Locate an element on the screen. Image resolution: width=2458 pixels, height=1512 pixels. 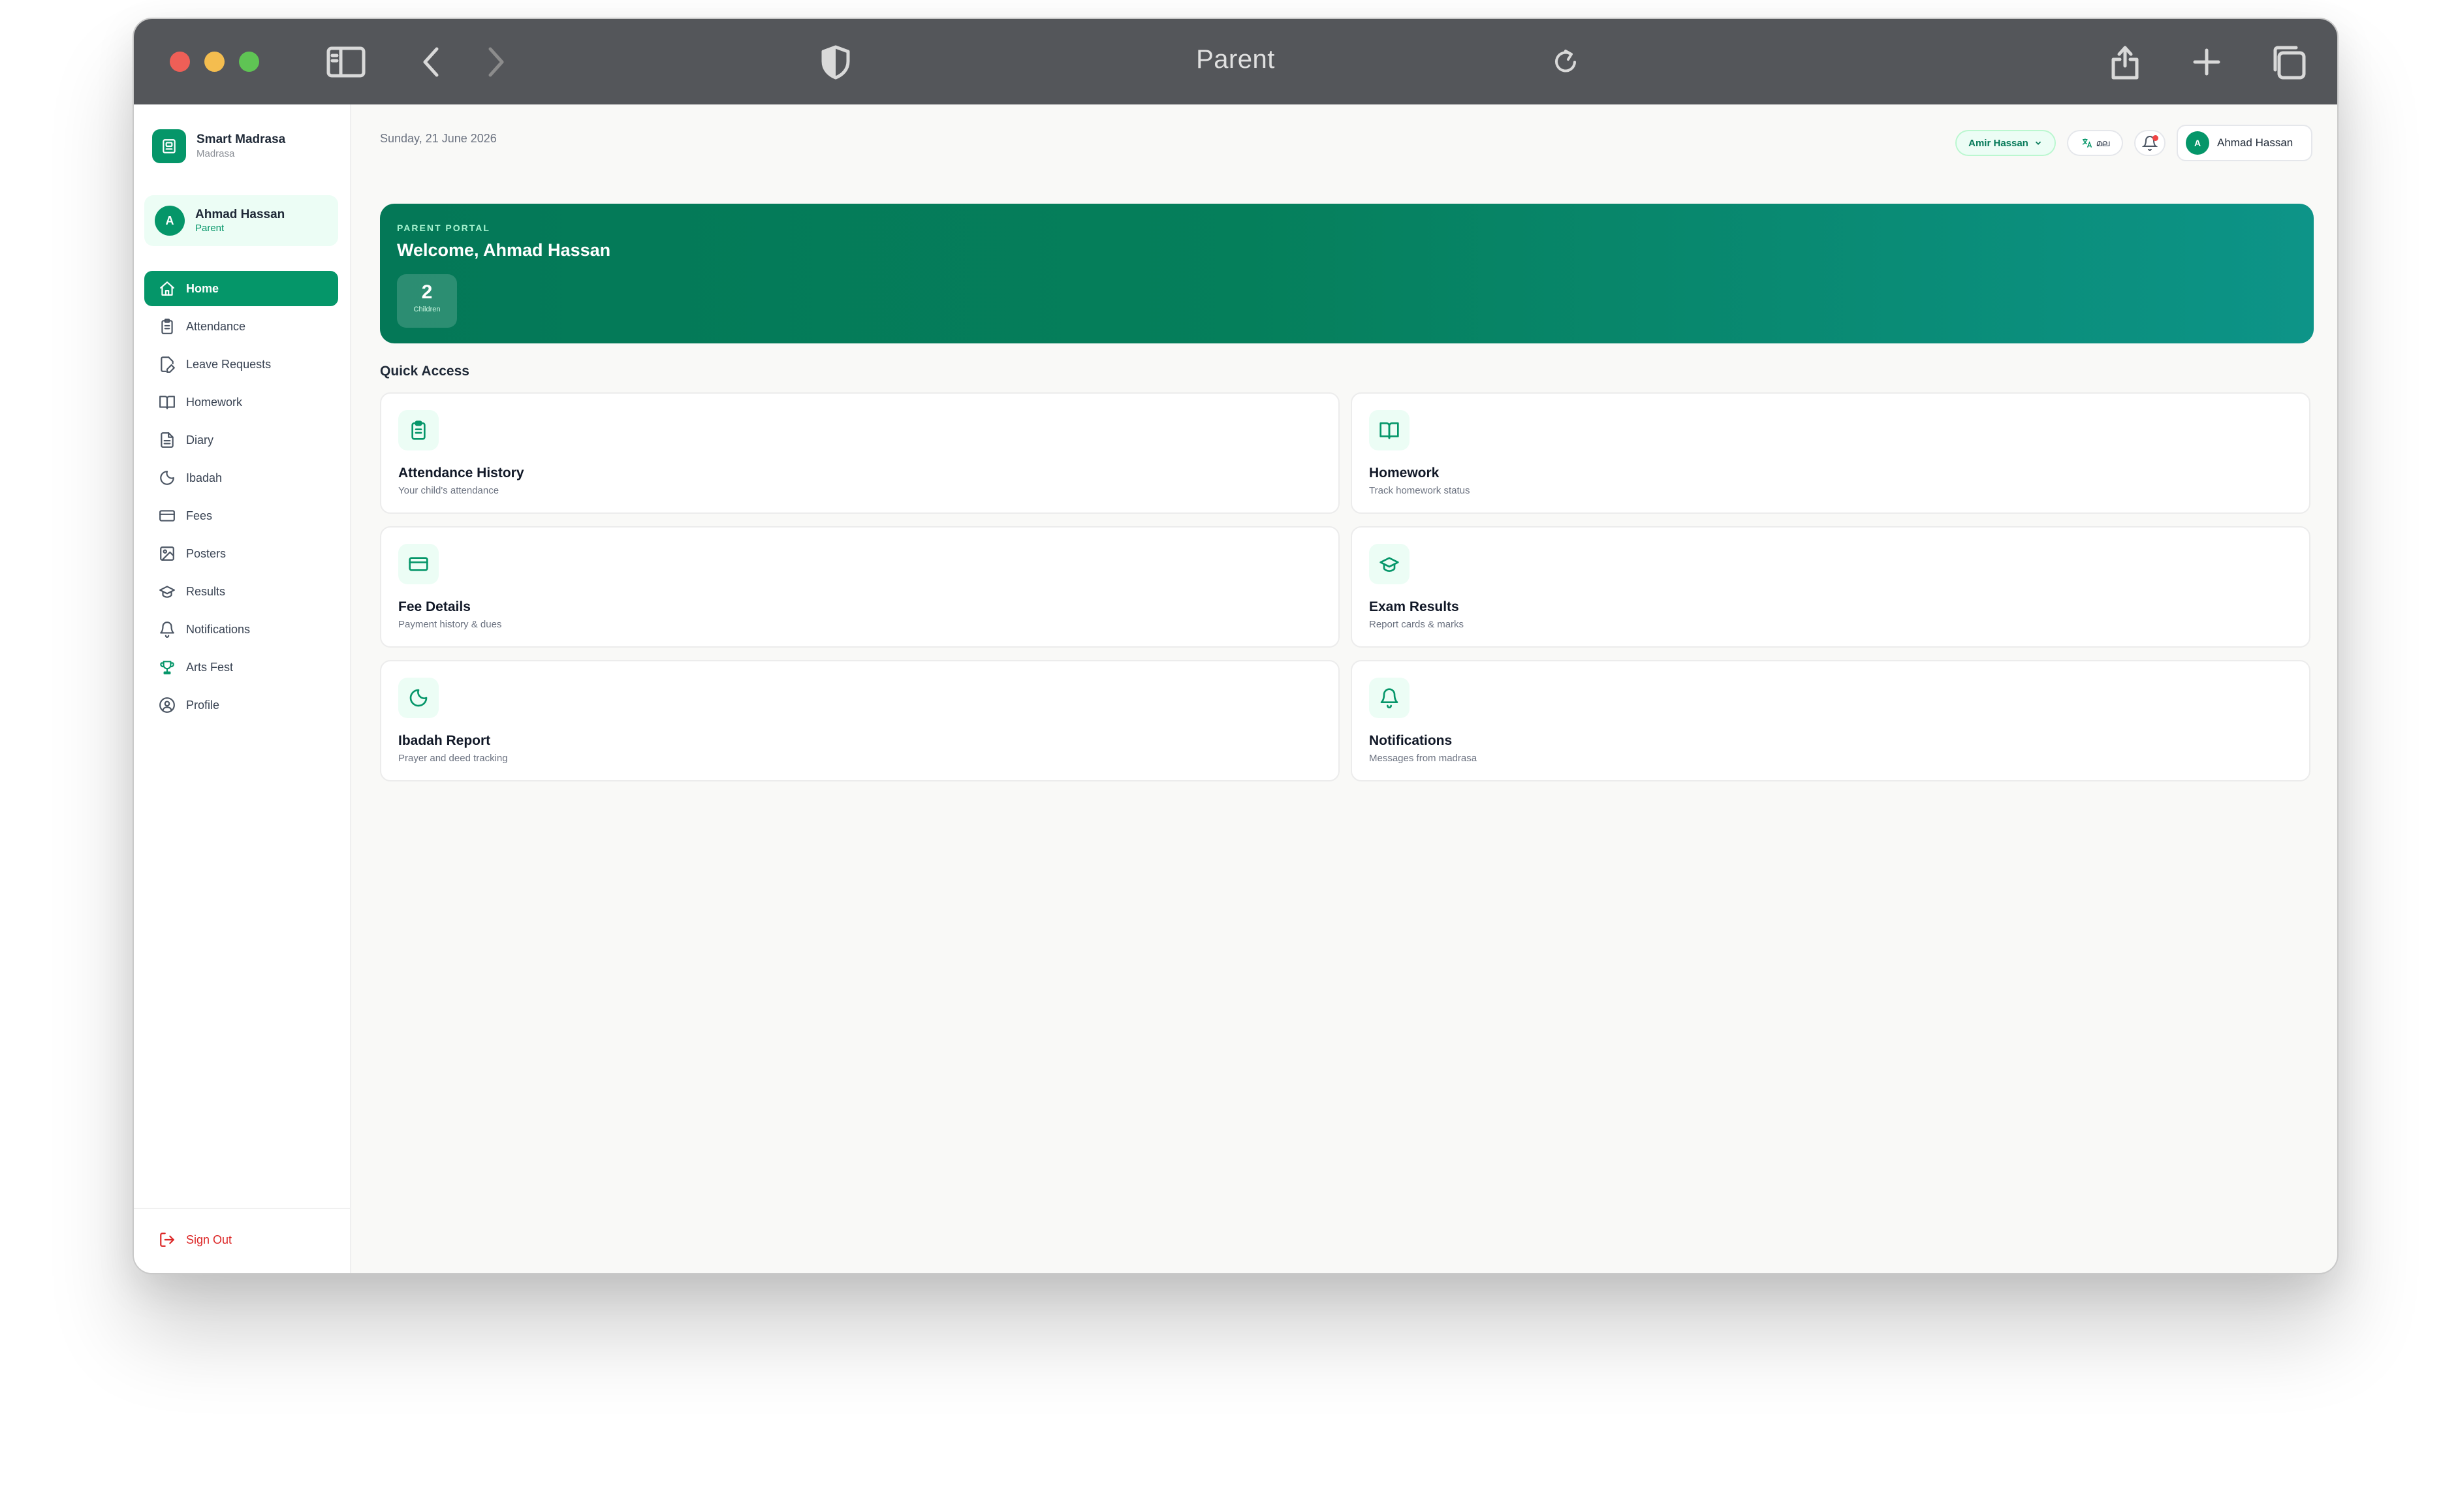
header-avatar: A is located at coordinates (2198, 143).